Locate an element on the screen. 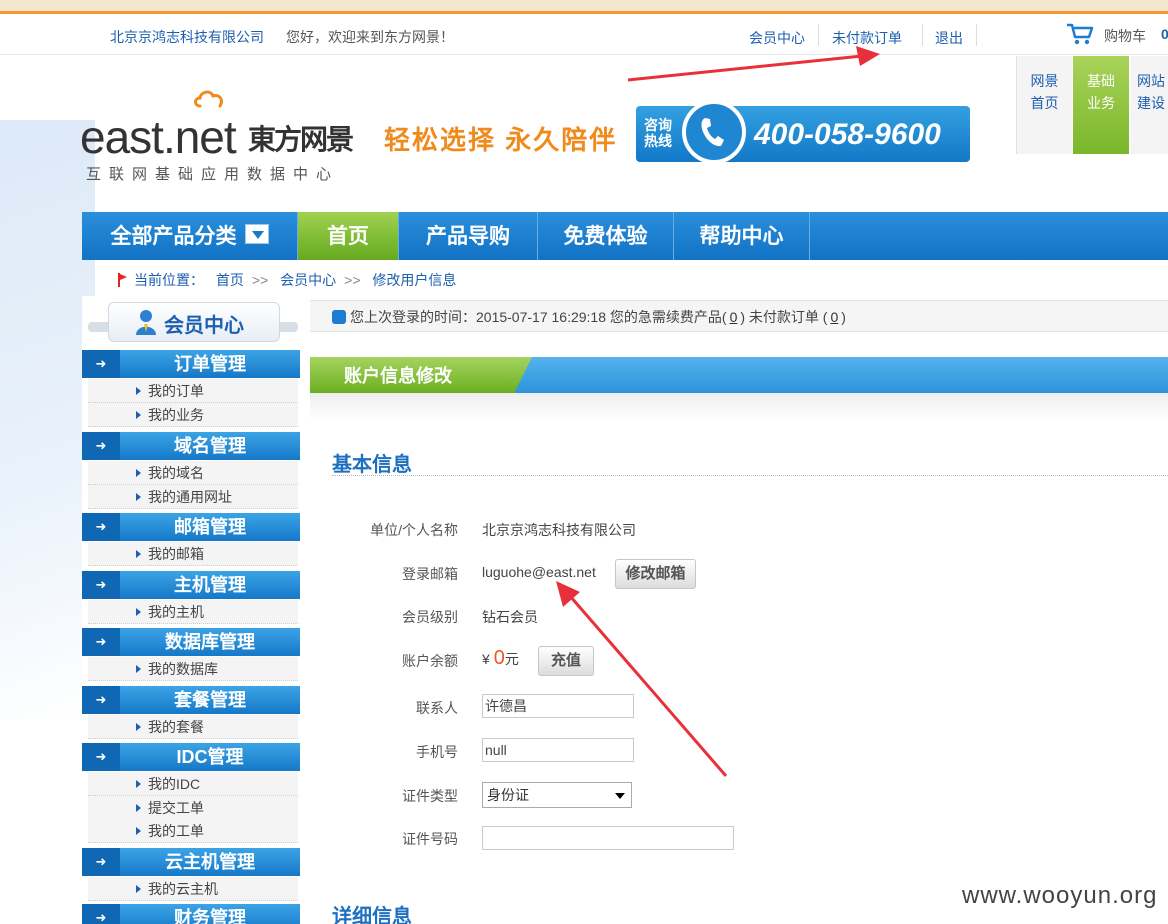 The image size is (1168, 924). top-welcome-text: 您好，欢迎来到东方网景！ is located at coordinates (370, 37).